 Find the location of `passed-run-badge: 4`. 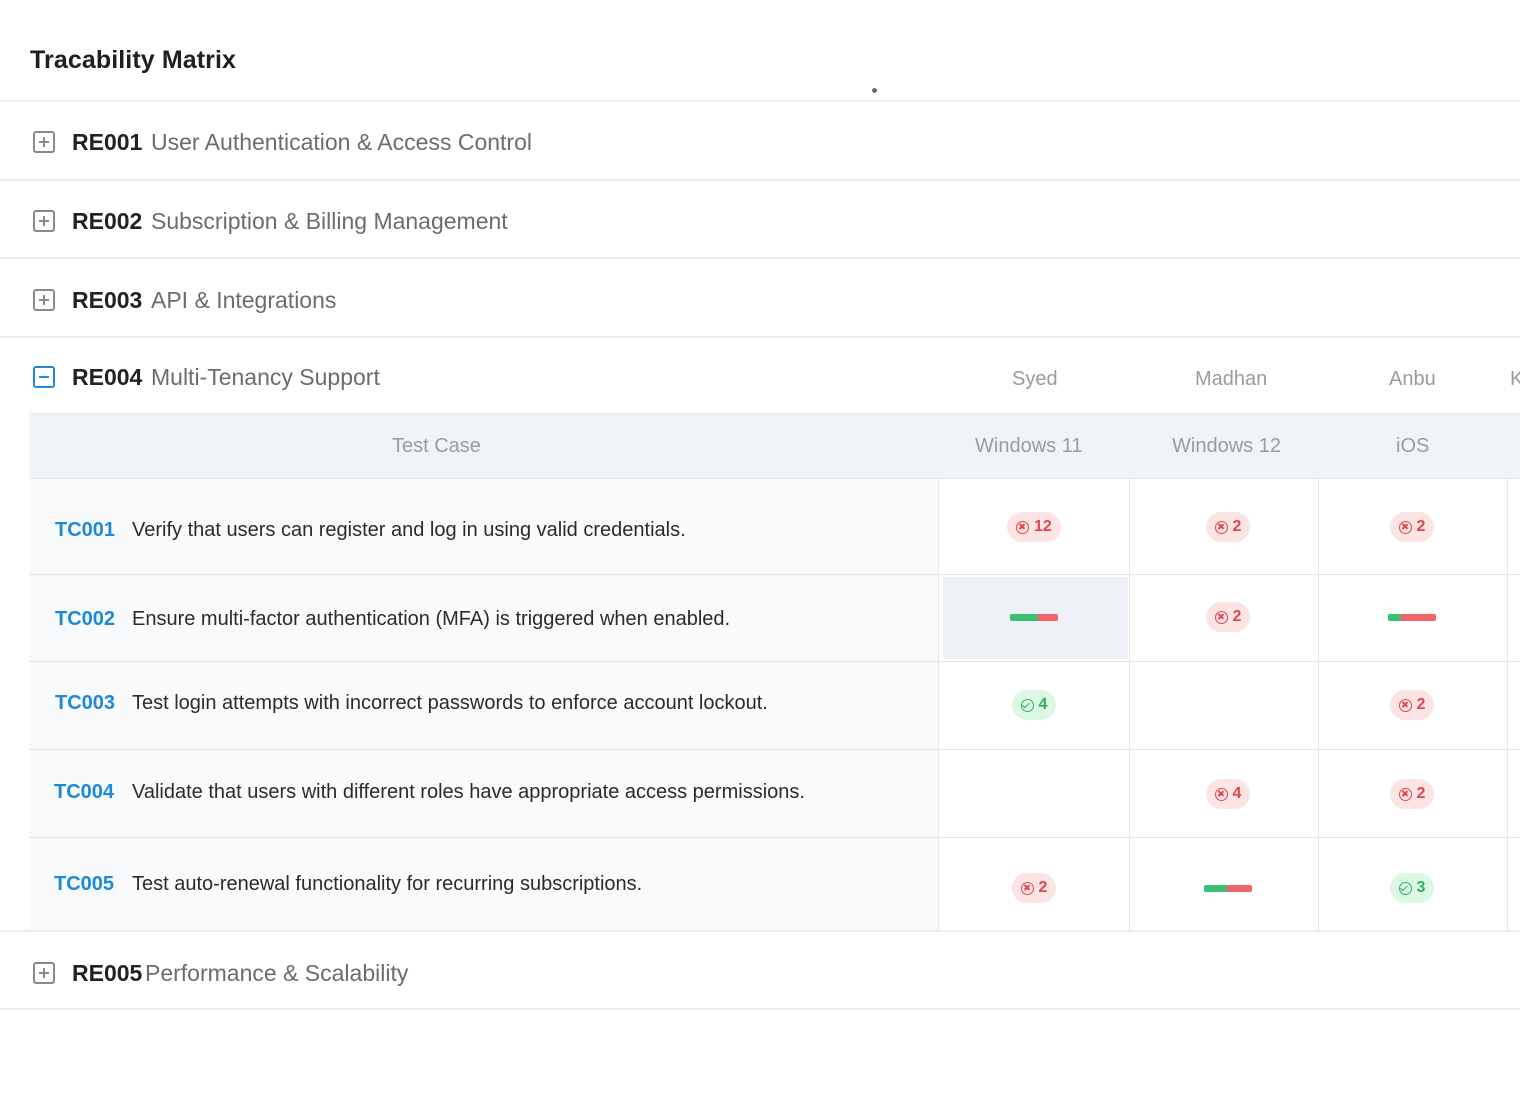

passed-run-badge: 4 is located at coordinates (1034, 705).